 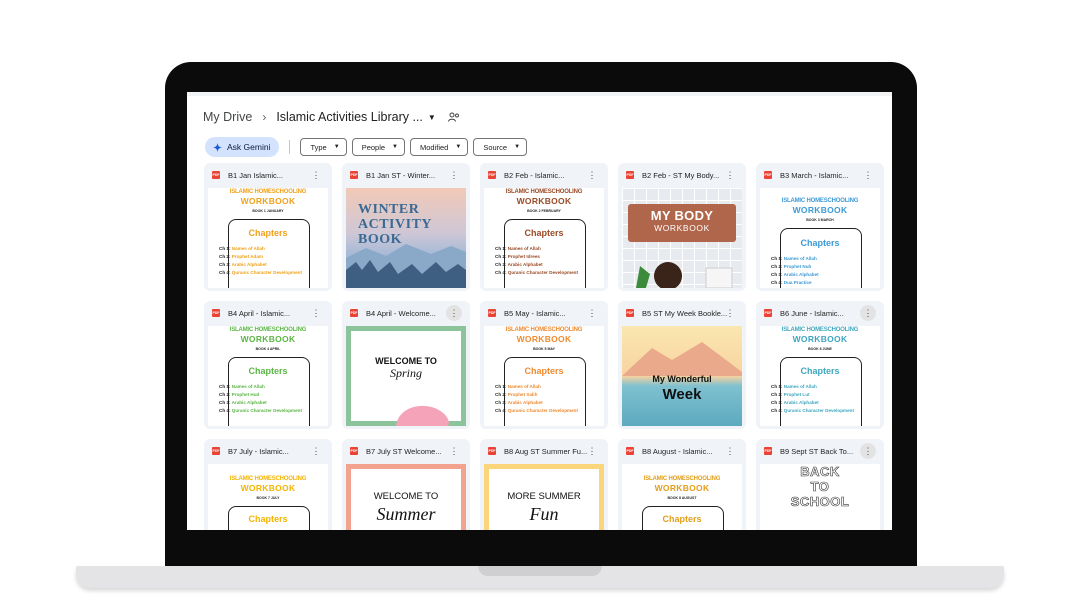 I want to click on file-thumbnail: MORE SUMMER Fun, so click(x=544, y=497).